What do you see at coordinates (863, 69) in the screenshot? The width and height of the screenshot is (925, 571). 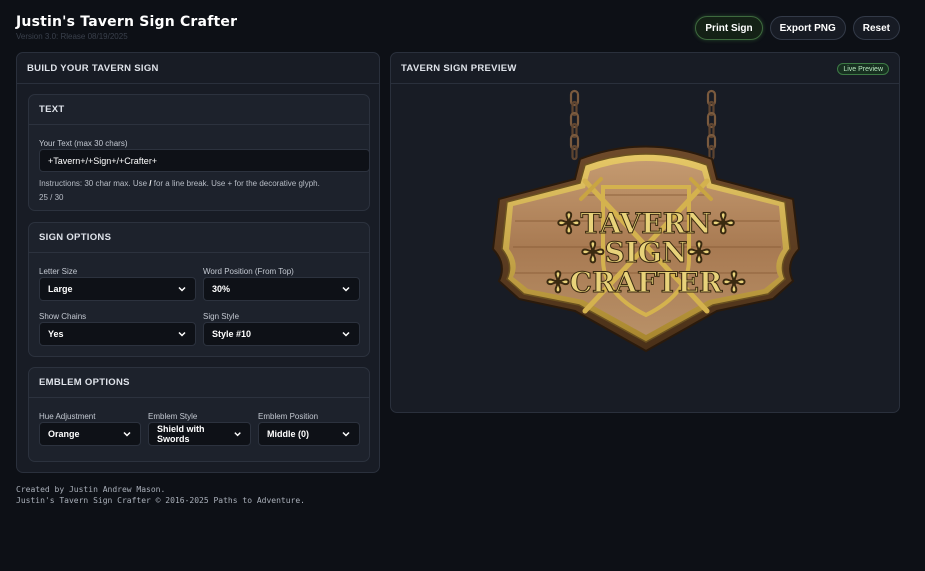 I see `live-preview-badge: Live Preview` at bounding box center [863, 69].